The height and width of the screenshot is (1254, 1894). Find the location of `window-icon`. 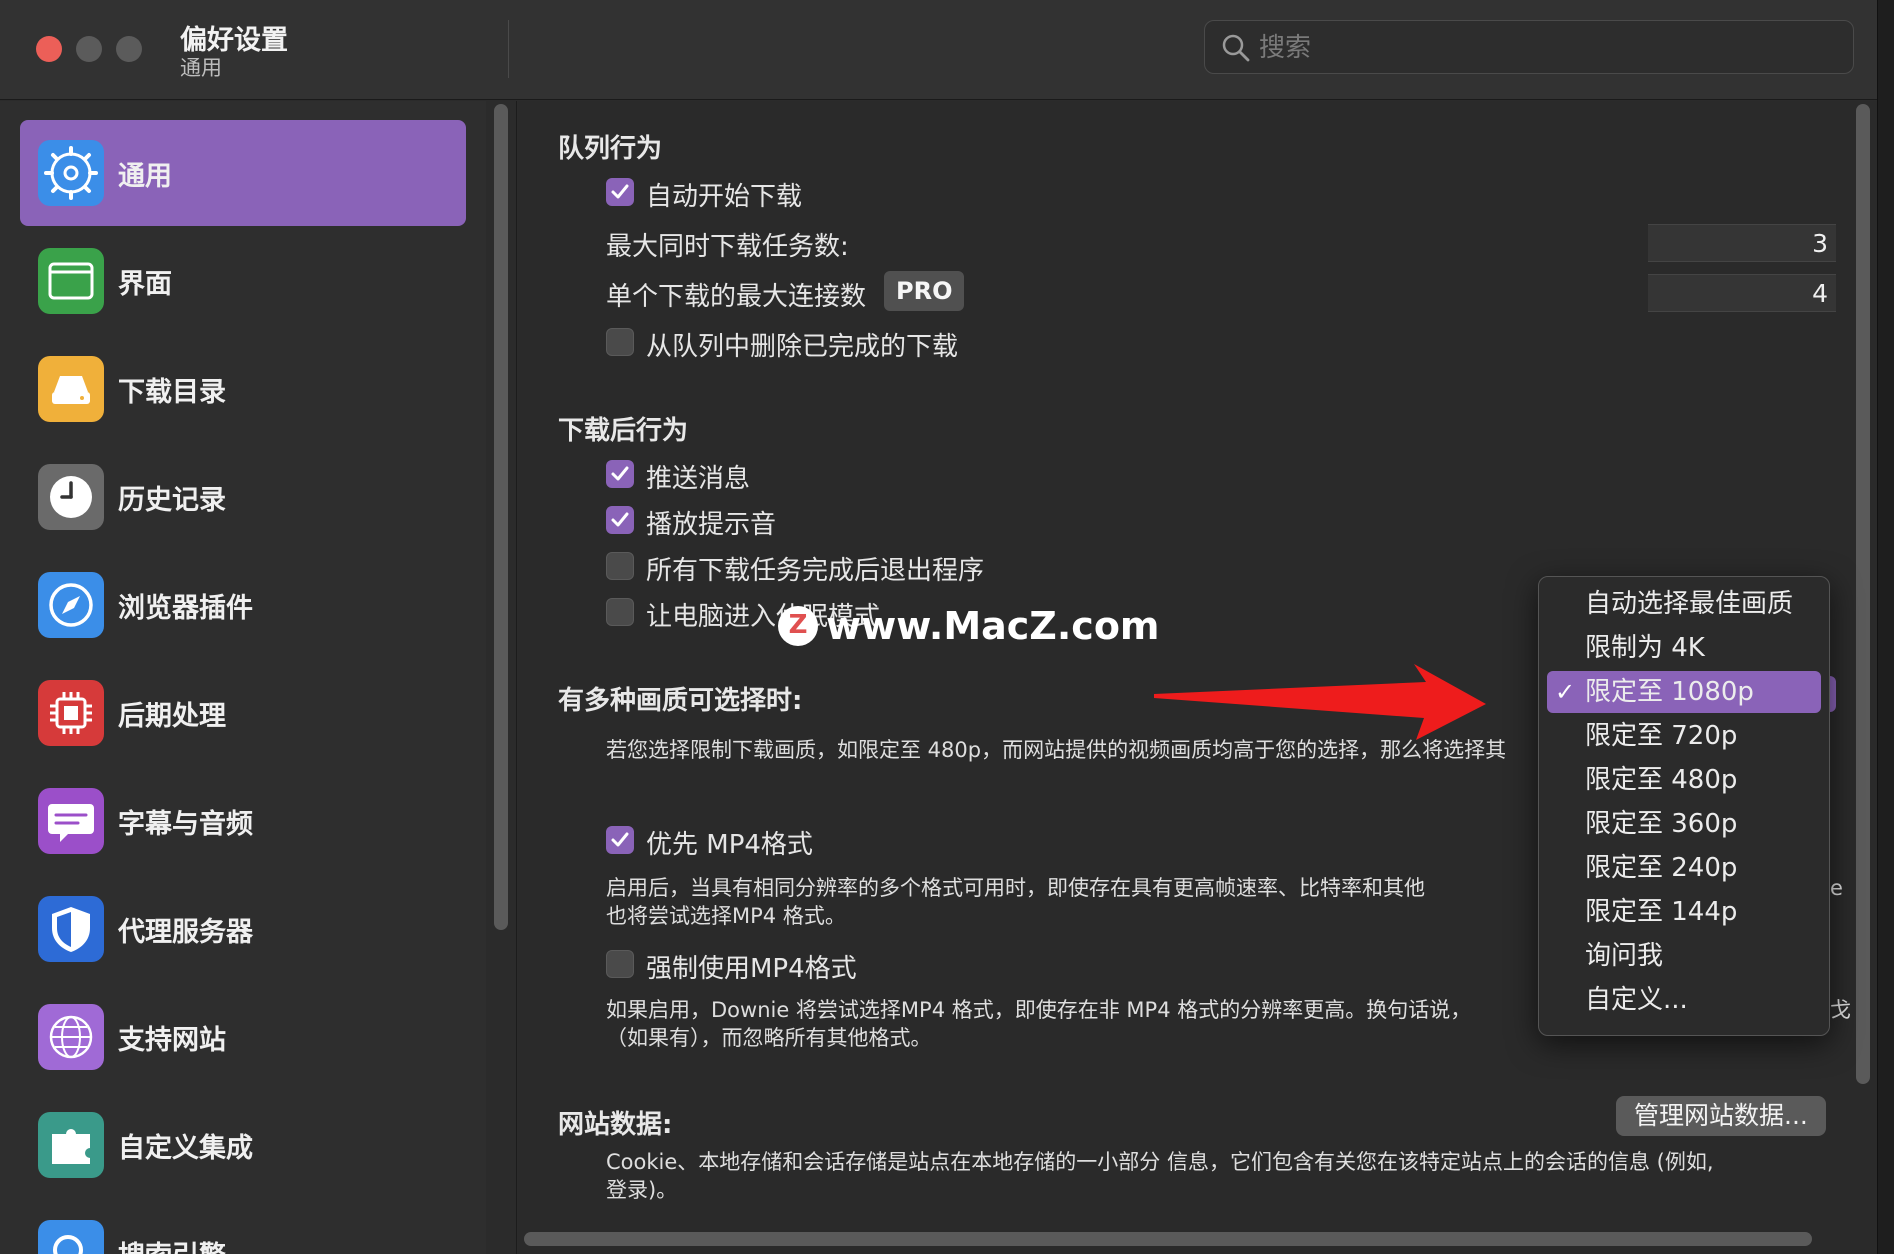

window-icon is located at coordinates (71, 281).